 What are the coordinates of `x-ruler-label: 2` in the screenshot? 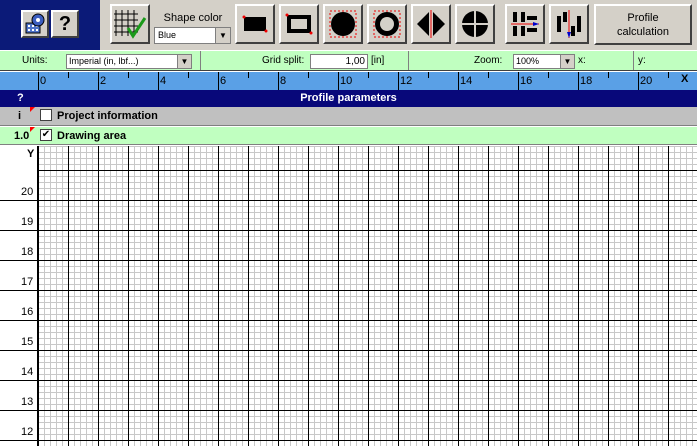 It's located at (103, 81).